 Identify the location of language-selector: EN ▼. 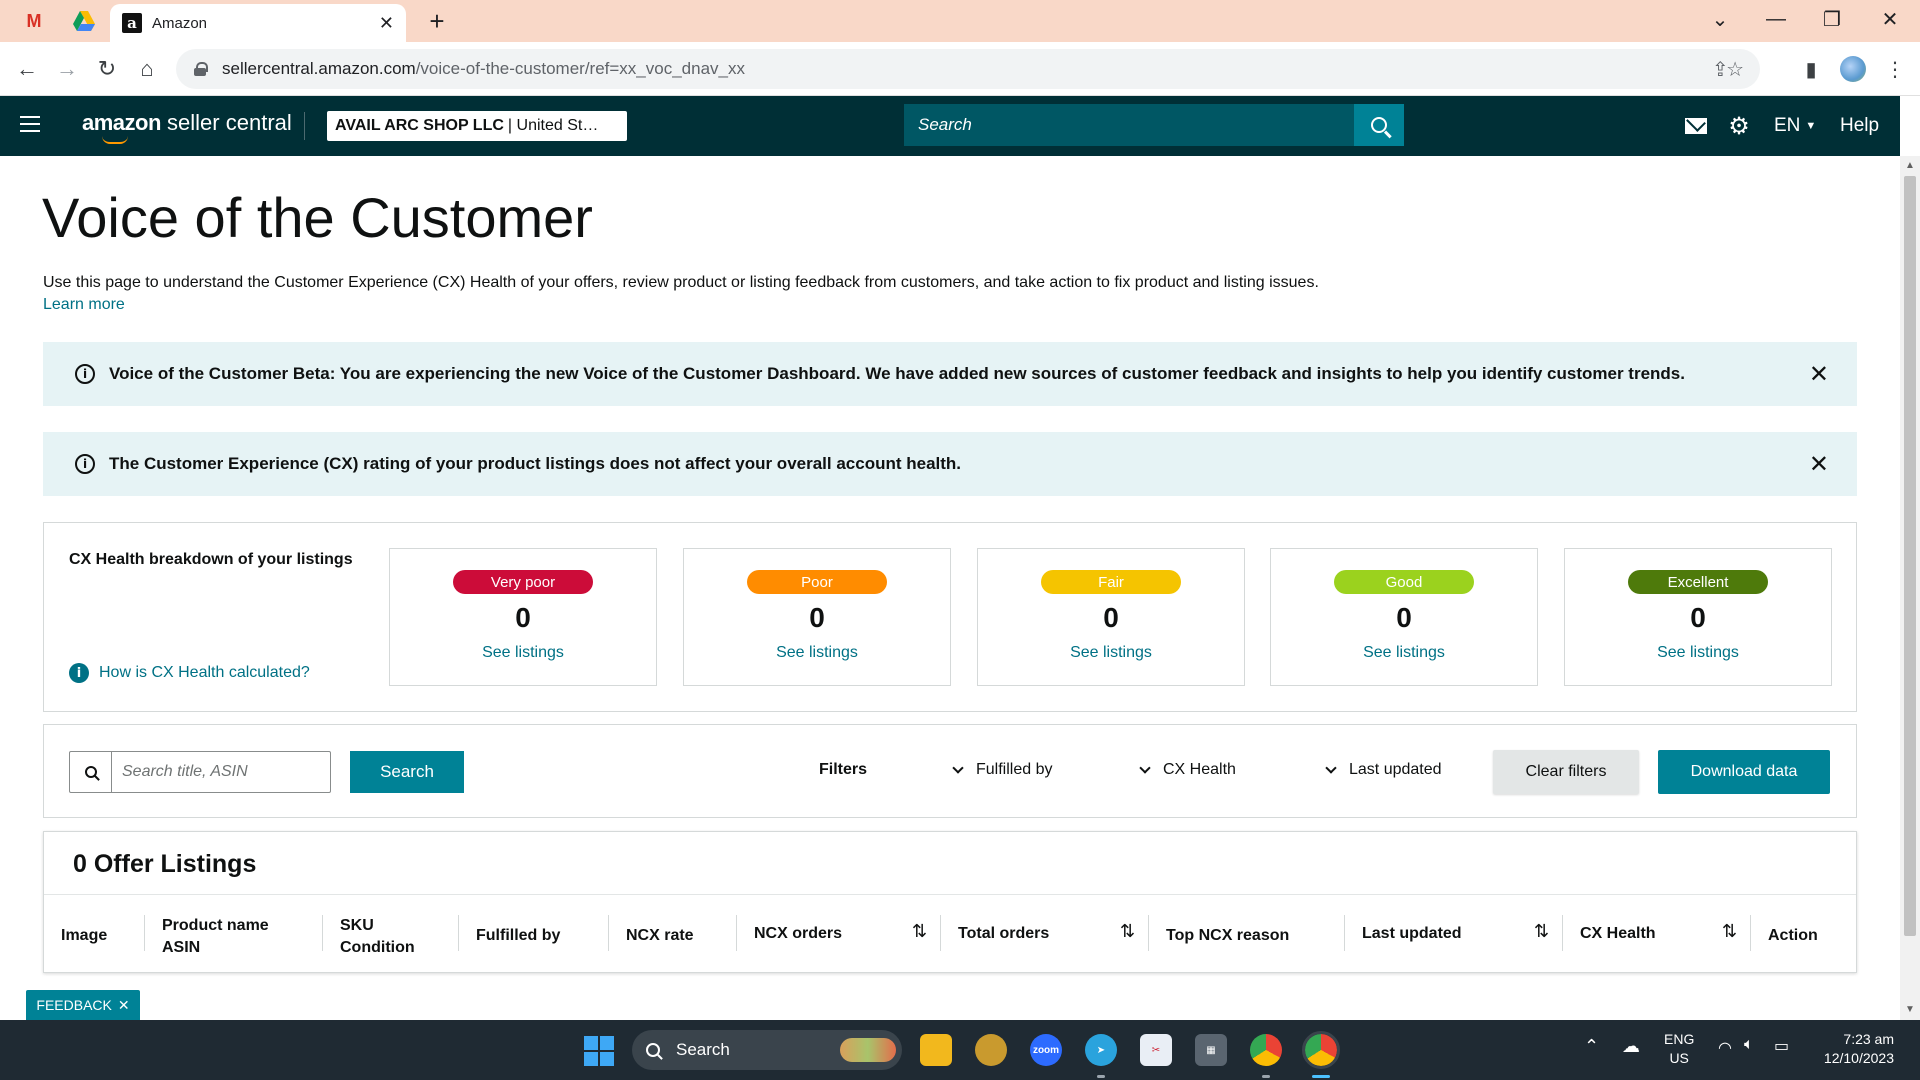
(1795, 126).